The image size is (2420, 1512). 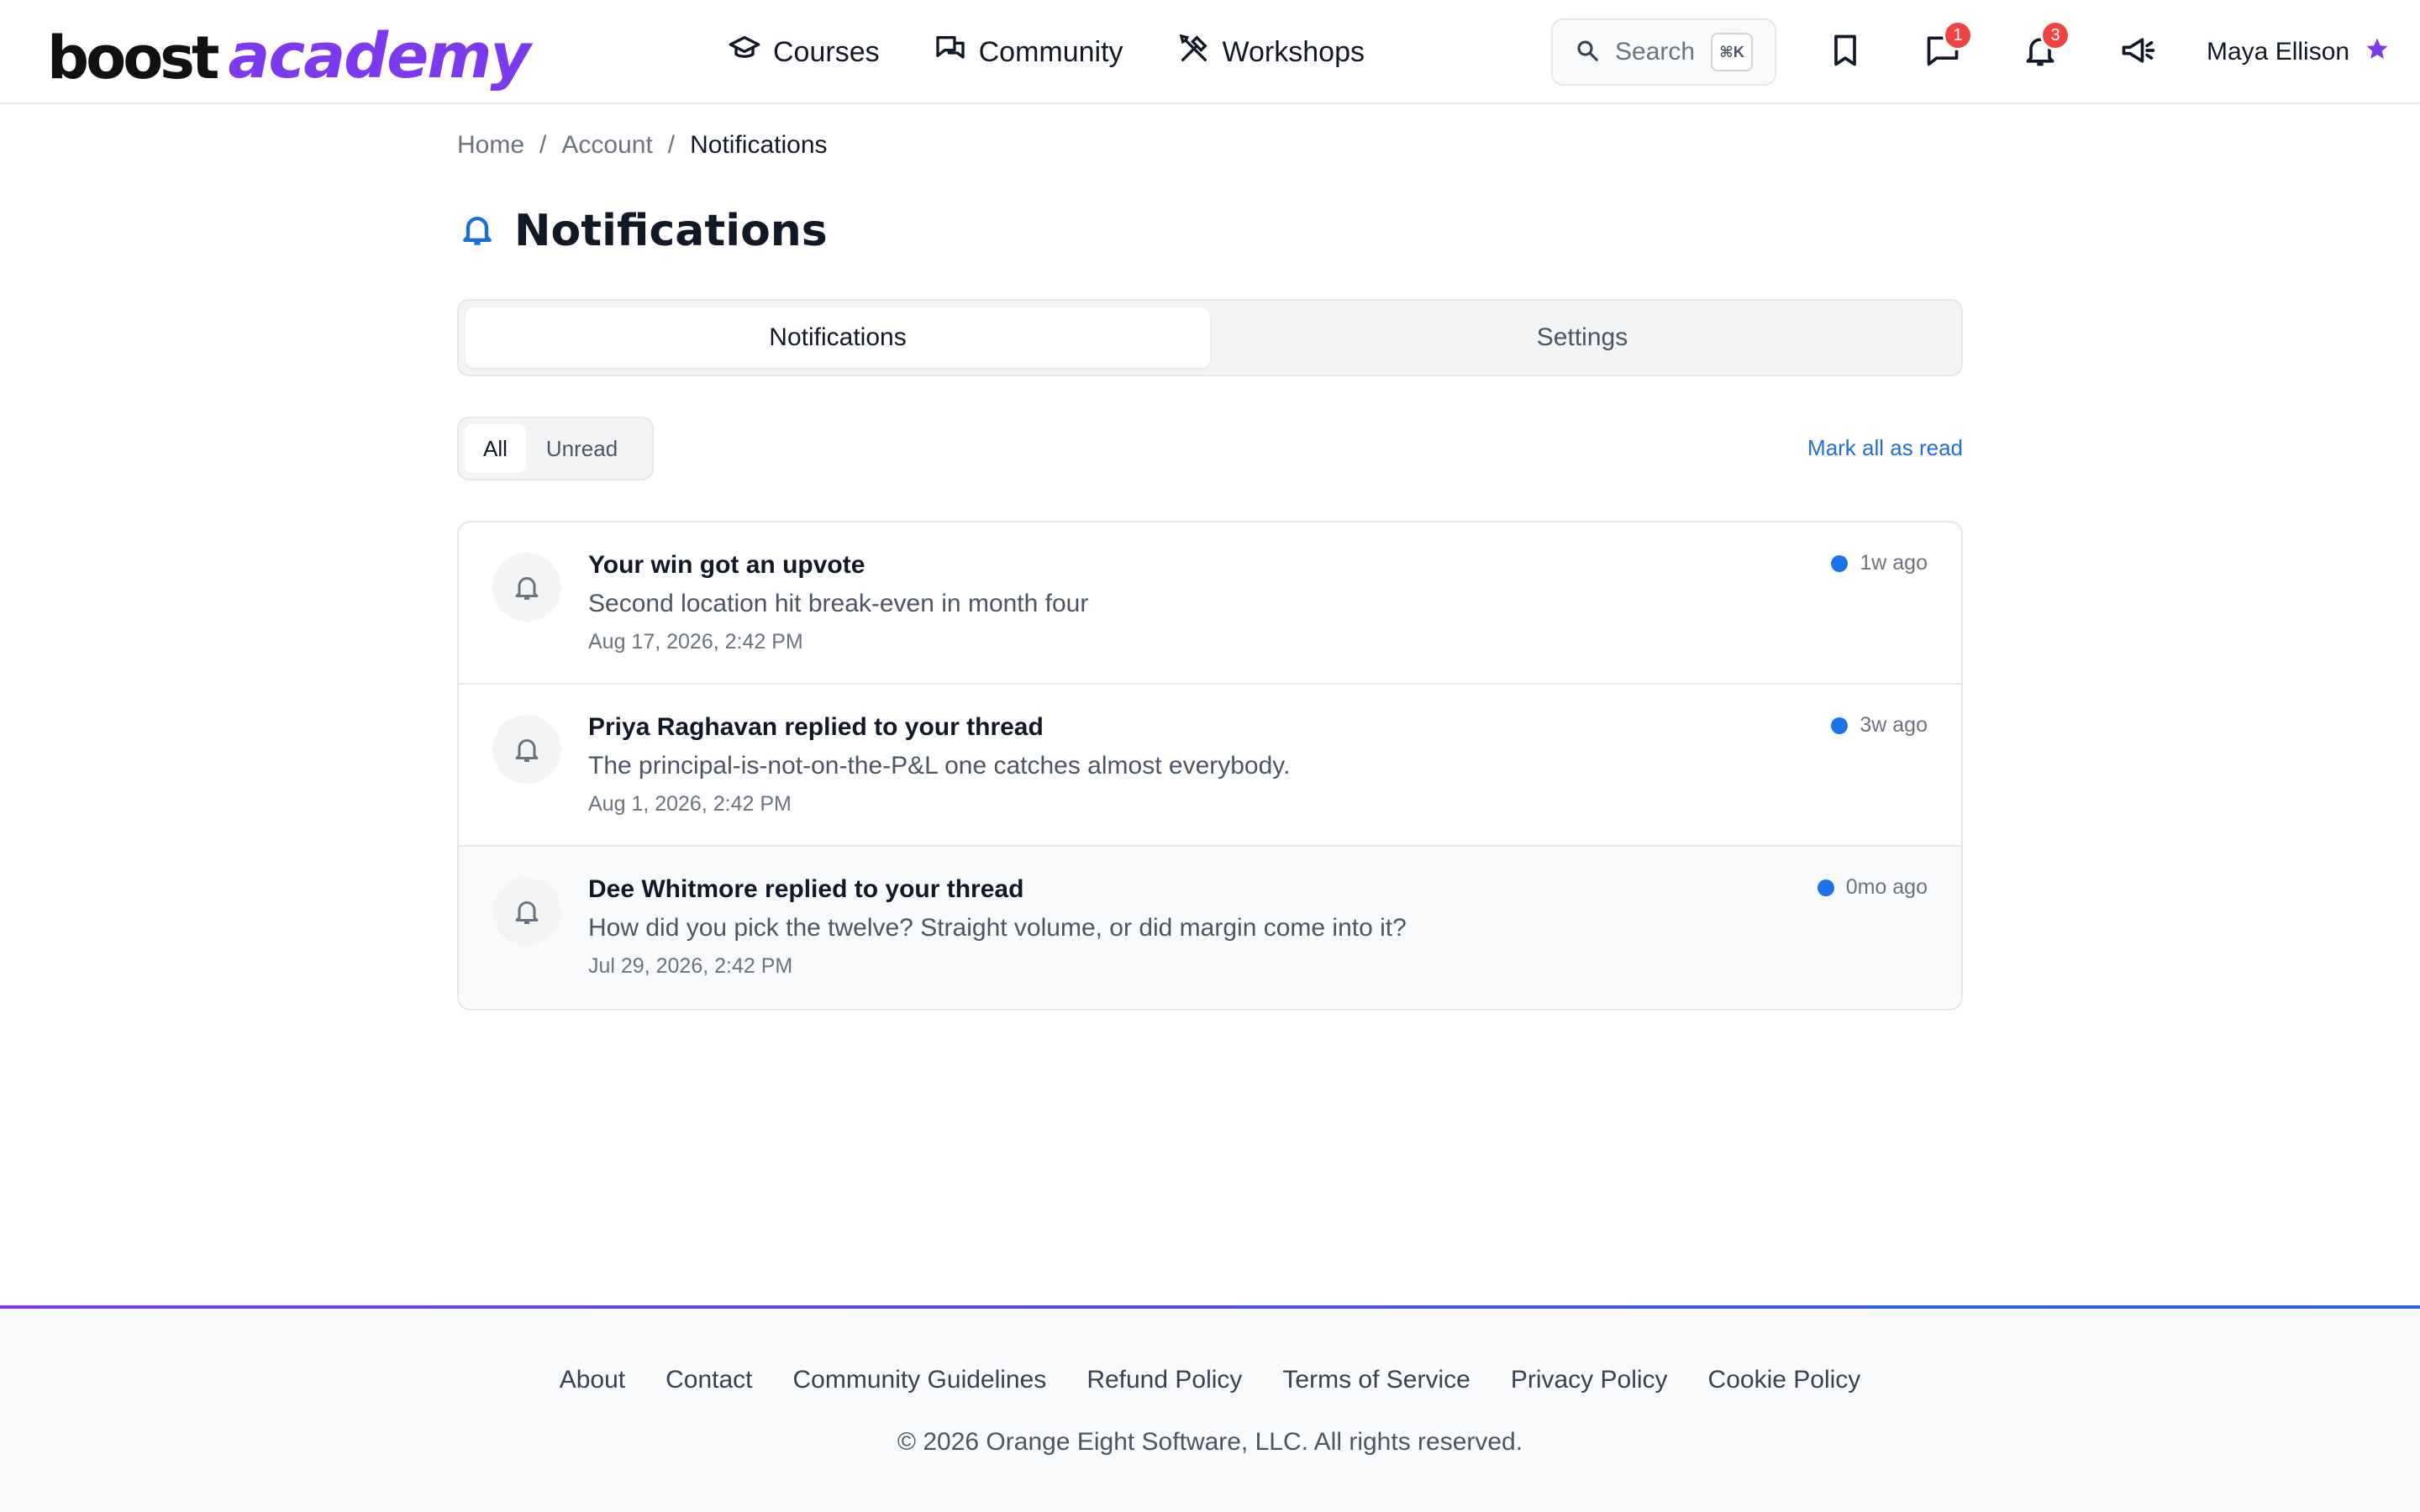 I want to click on user-menu: Maya Ellison, so click(x=2298, y=52).